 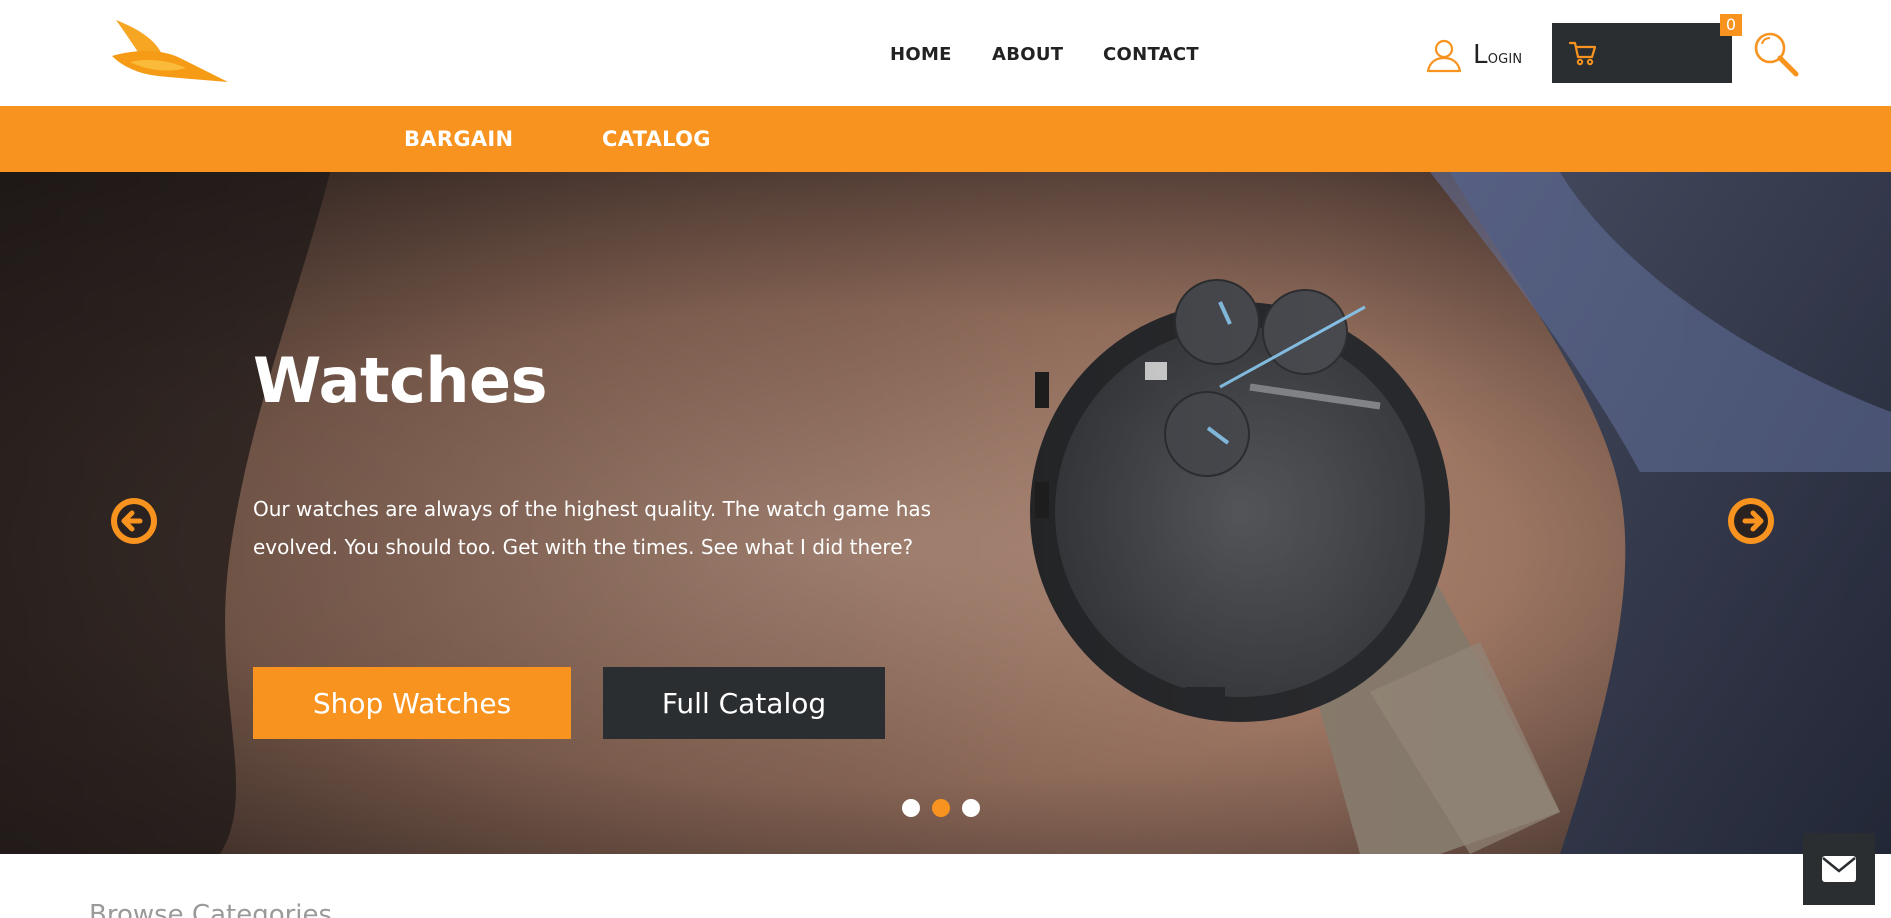 I want to click on login-label: Login, so click(x=1498, y=55).